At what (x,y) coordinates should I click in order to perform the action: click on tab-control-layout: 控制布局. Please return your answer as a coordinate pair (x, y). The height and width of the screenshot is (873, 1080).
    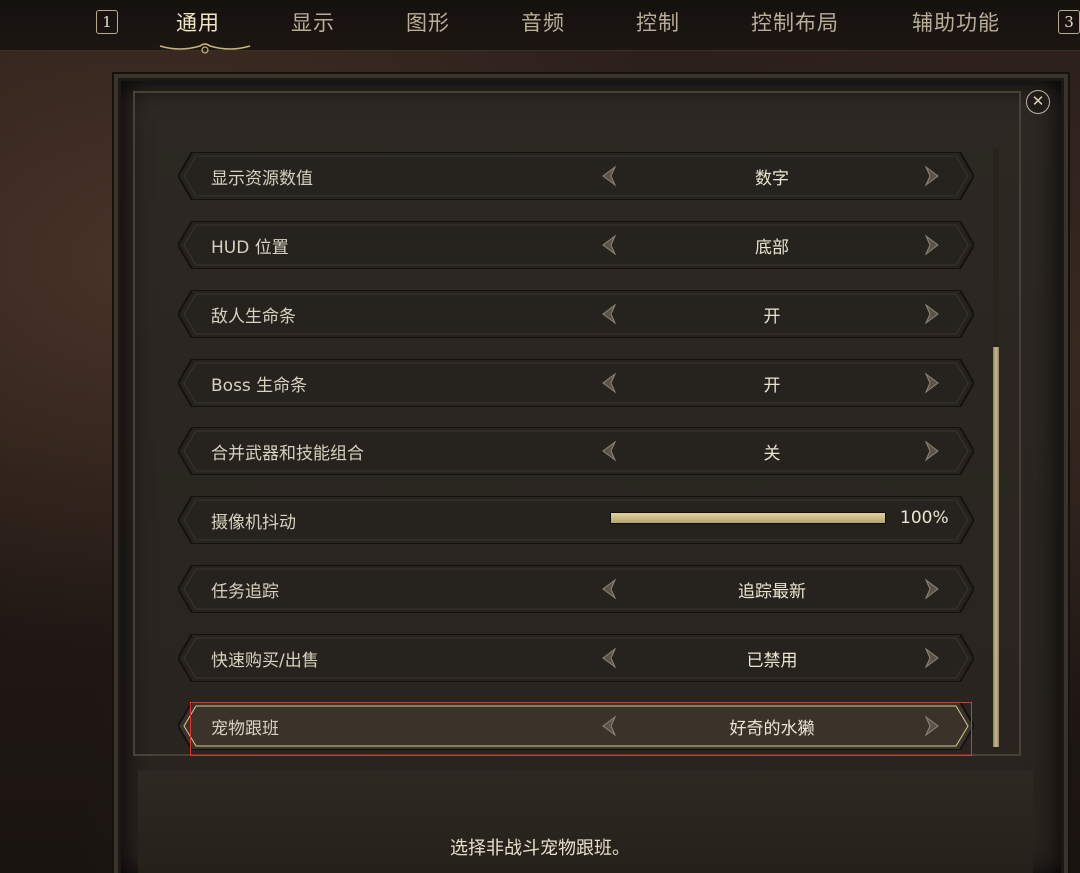
    Looking at the image, I should click on (795, 22).